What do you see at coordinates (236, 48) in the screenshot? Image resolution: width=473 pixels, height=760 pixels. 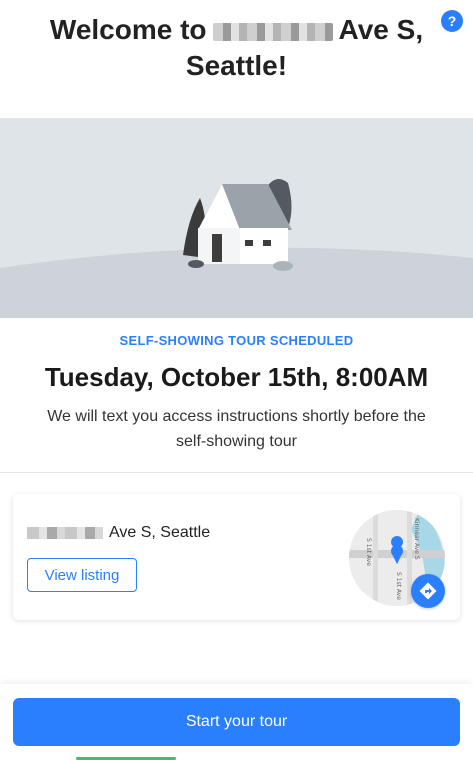 I see `welcome-heading: Welcome to Ave S, Seattle!` at bounding box center [236, 48].